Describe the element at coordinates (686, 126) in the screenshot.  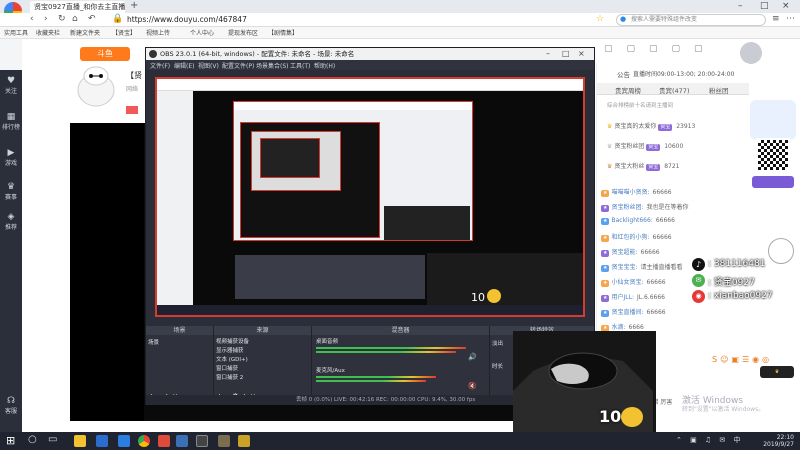
I see `rank-score: 23913` at that location.